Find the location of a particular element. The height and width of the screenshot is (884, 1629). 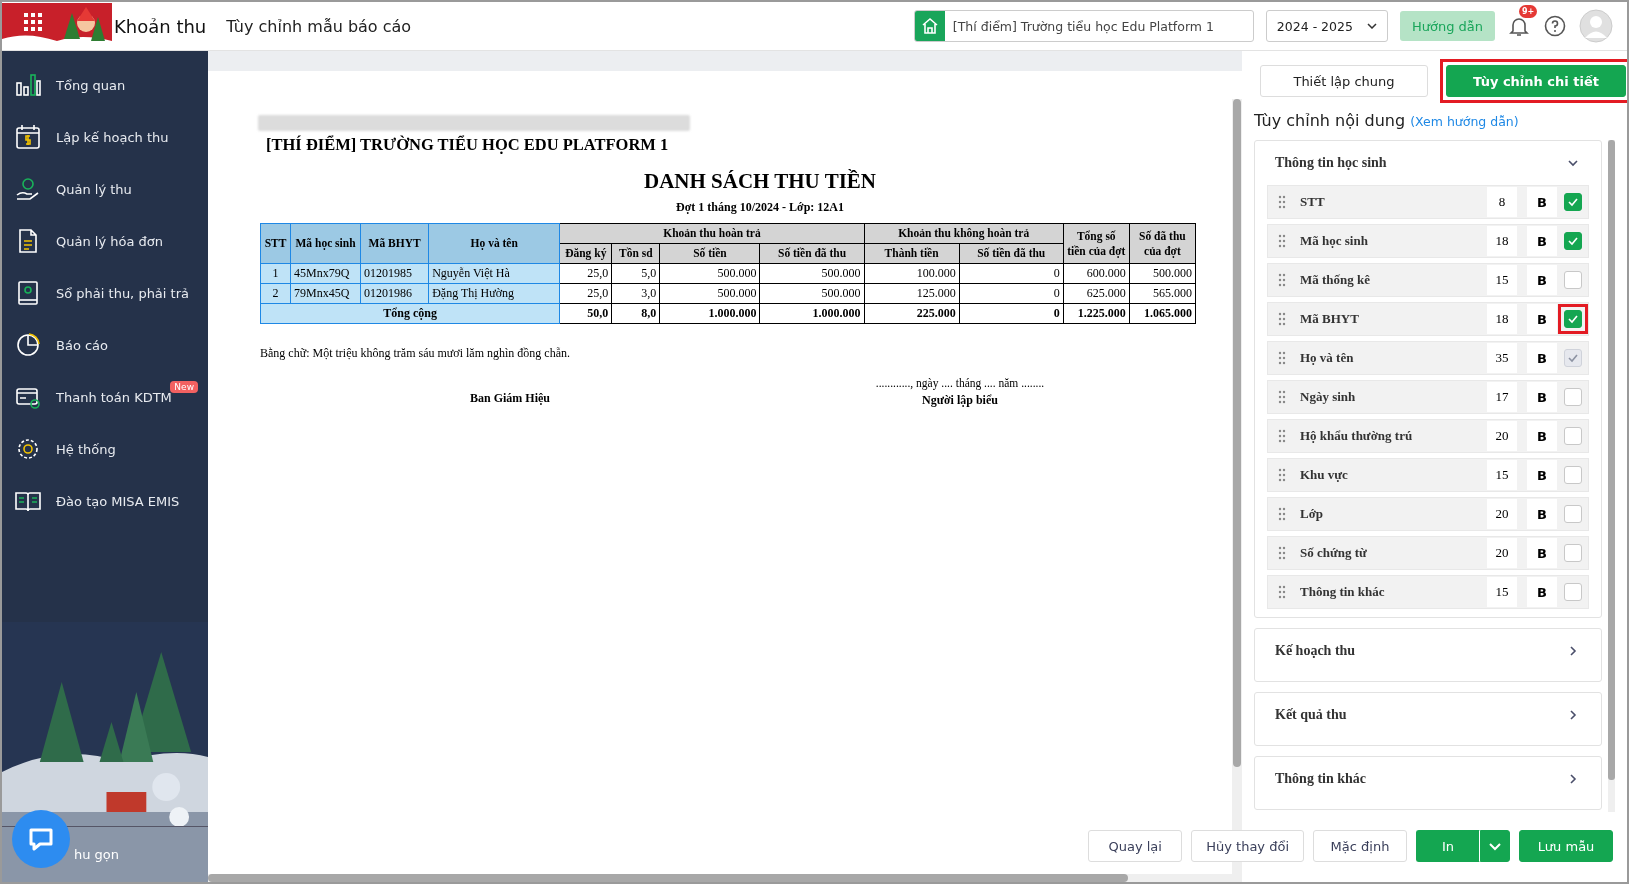

sidebar-item: Quản lý thu is located at coordinates (105, 189).